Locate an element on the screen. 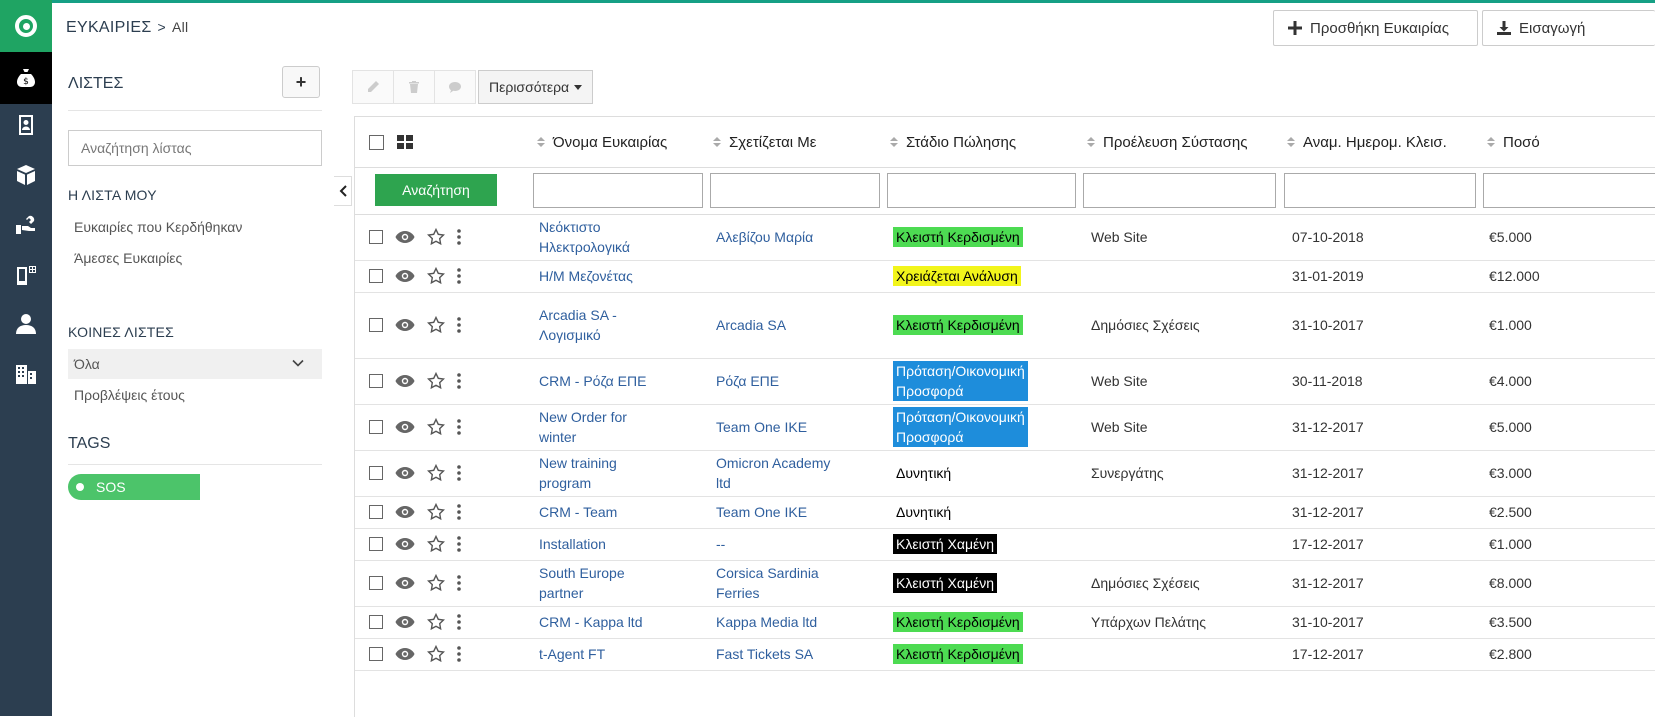  column-chooser-icon is located at coordinates (405, 142).